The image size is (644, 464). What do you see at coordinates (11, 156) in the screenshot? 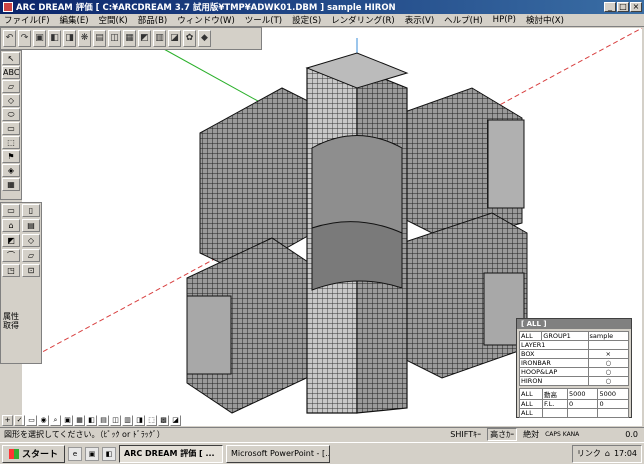
I see `flag-tool-icon: ⚑` at bounding box center [11, 156].